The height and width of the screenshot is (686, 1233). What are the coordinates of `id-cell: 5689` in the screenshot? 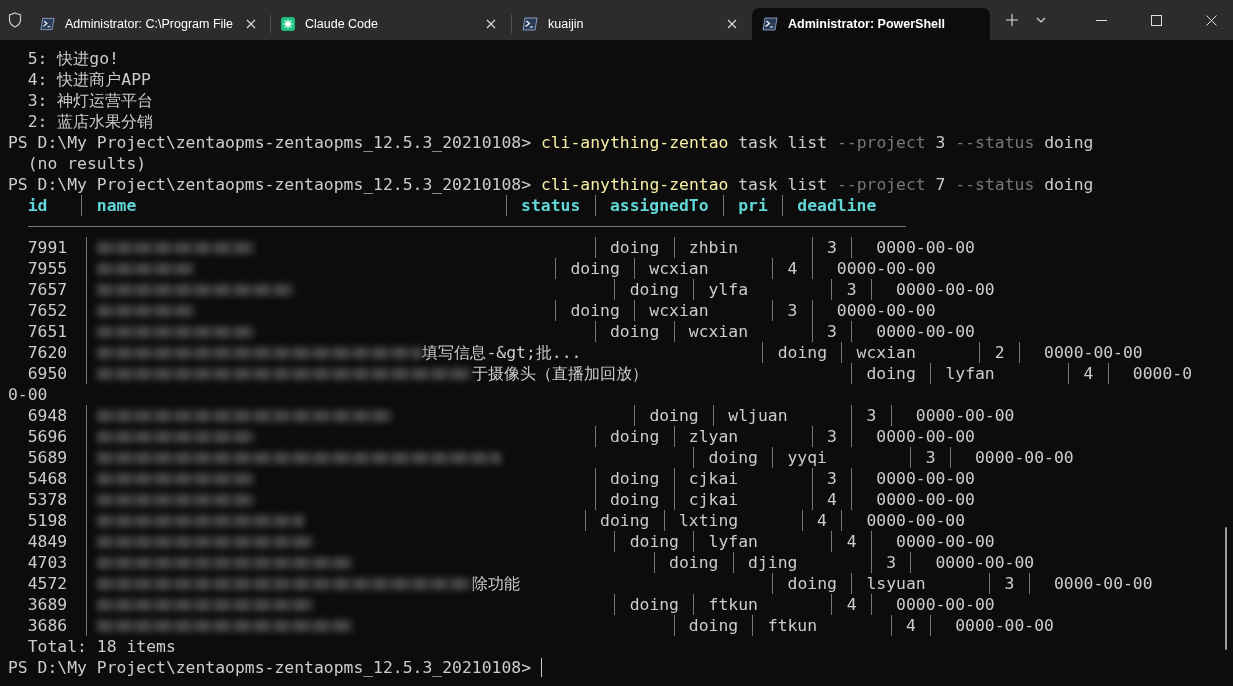 It's located at (47, 457).